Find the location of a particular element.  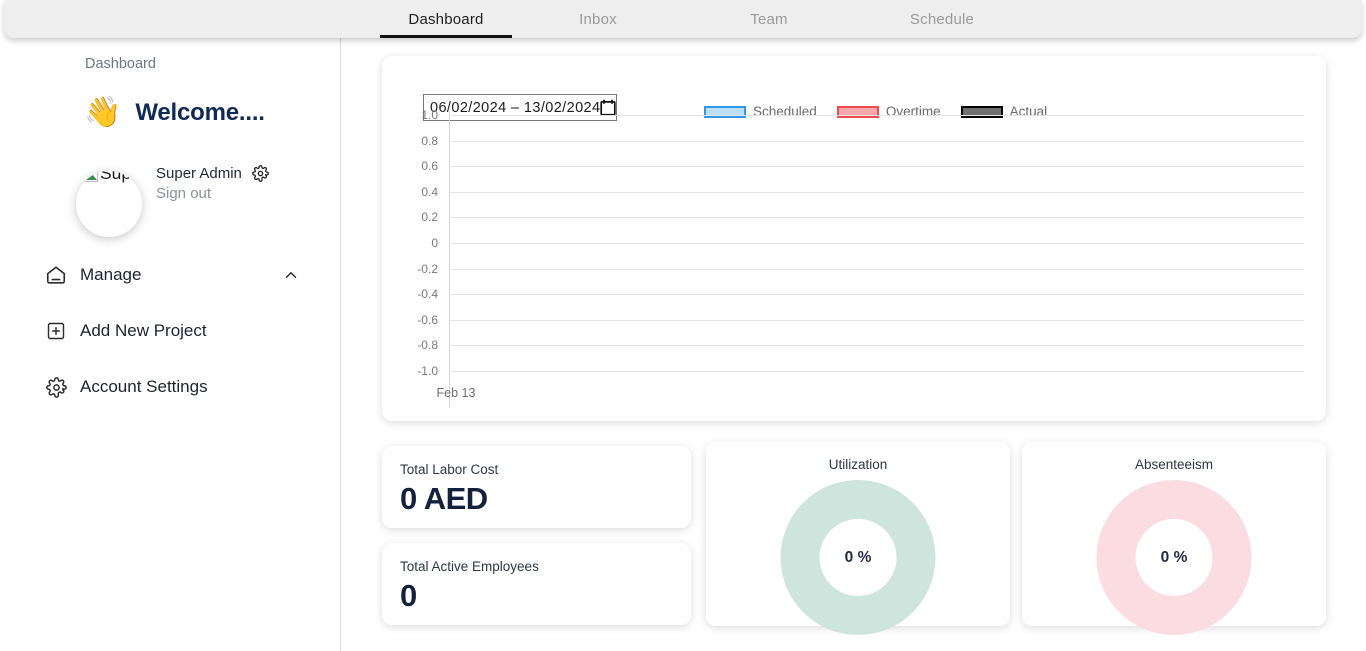

stat-title-total-active-employees: Total Active Employees is located at coordinates (469, 566).